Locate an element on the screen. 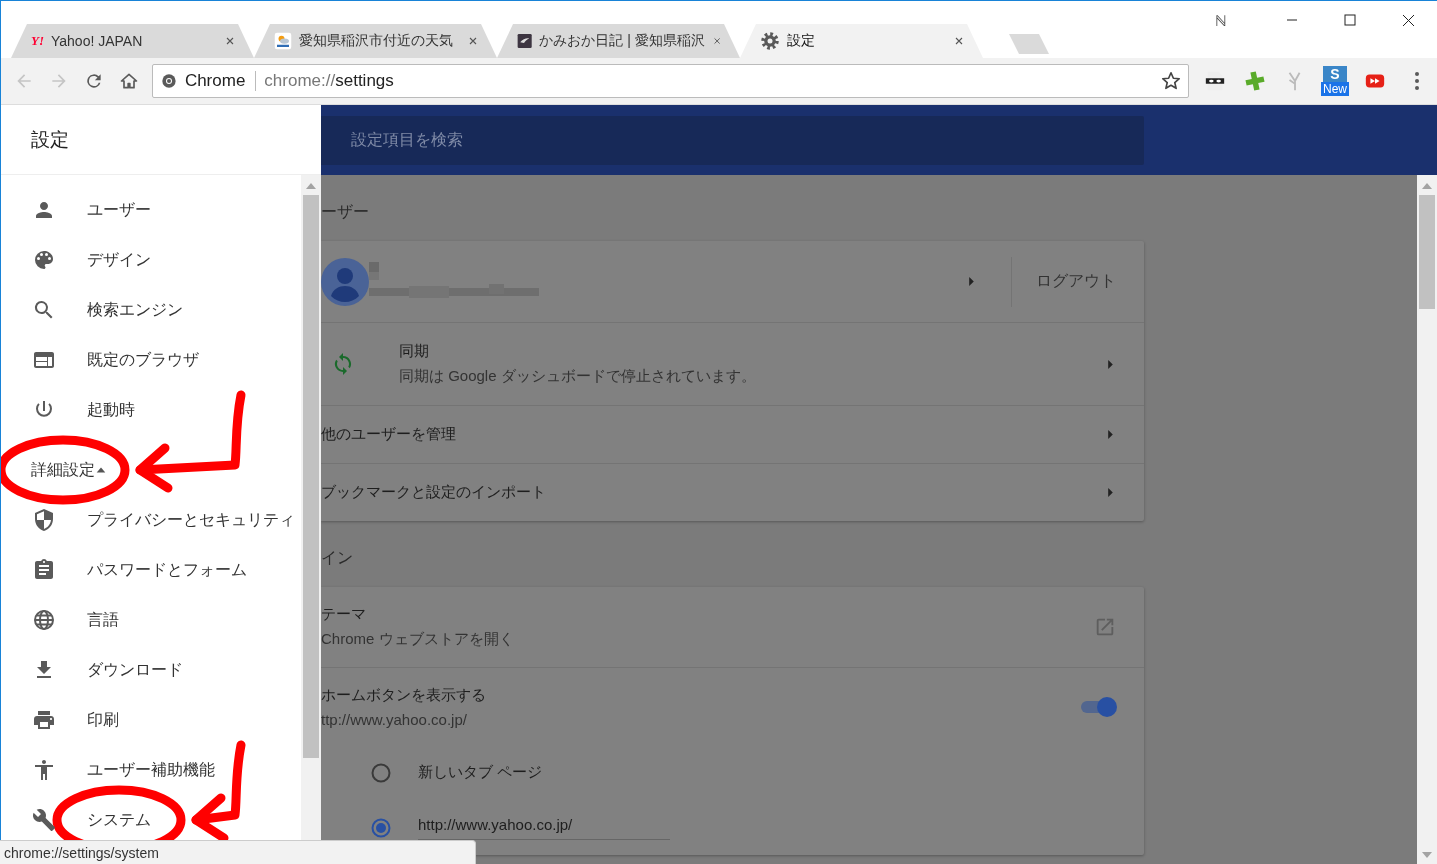  home-icon is located at coordinates (129, 81).